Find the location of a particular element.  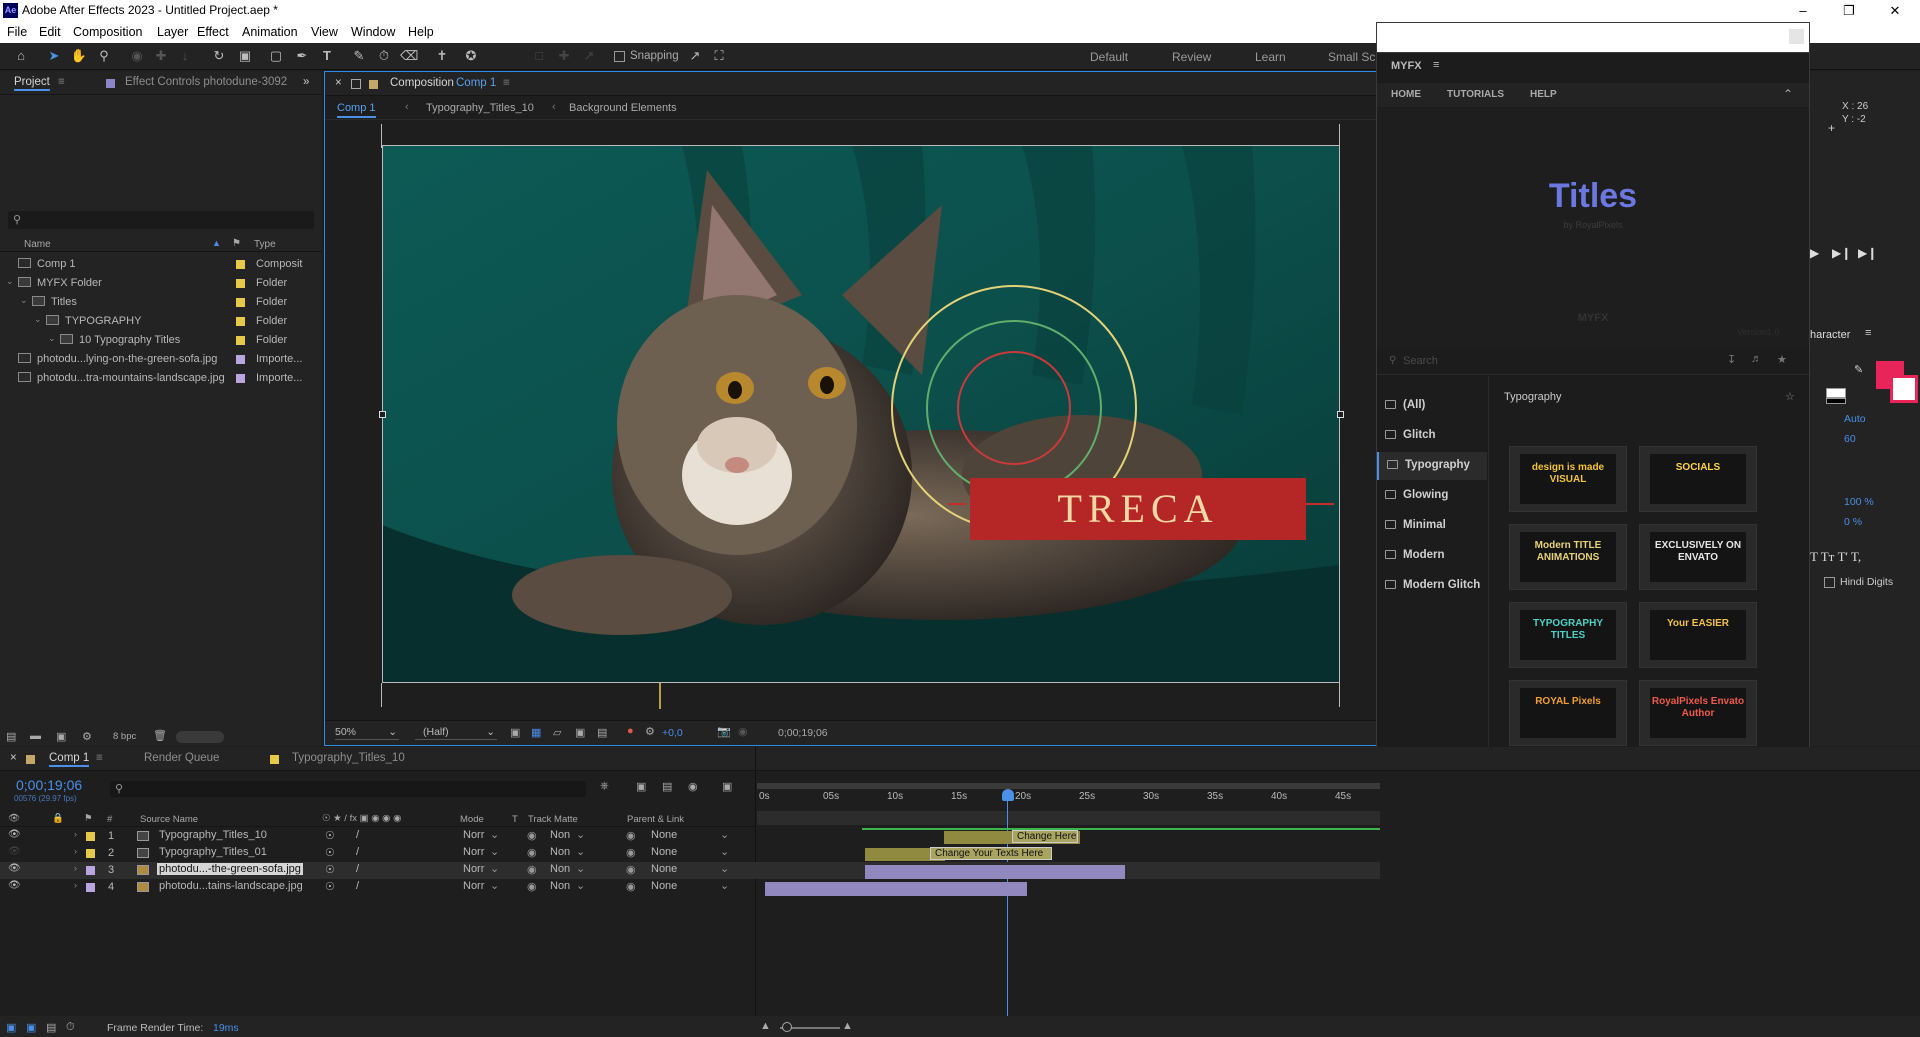

toggle-in-out-icon: ▤ is located at coordinates (51, 1027).